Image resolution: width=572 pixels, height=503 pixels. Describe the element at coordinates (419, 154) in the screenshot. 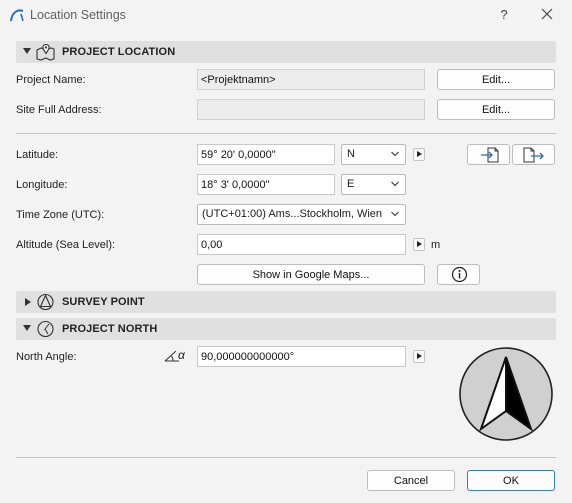

I see `latitude-stepper-button` at that location.